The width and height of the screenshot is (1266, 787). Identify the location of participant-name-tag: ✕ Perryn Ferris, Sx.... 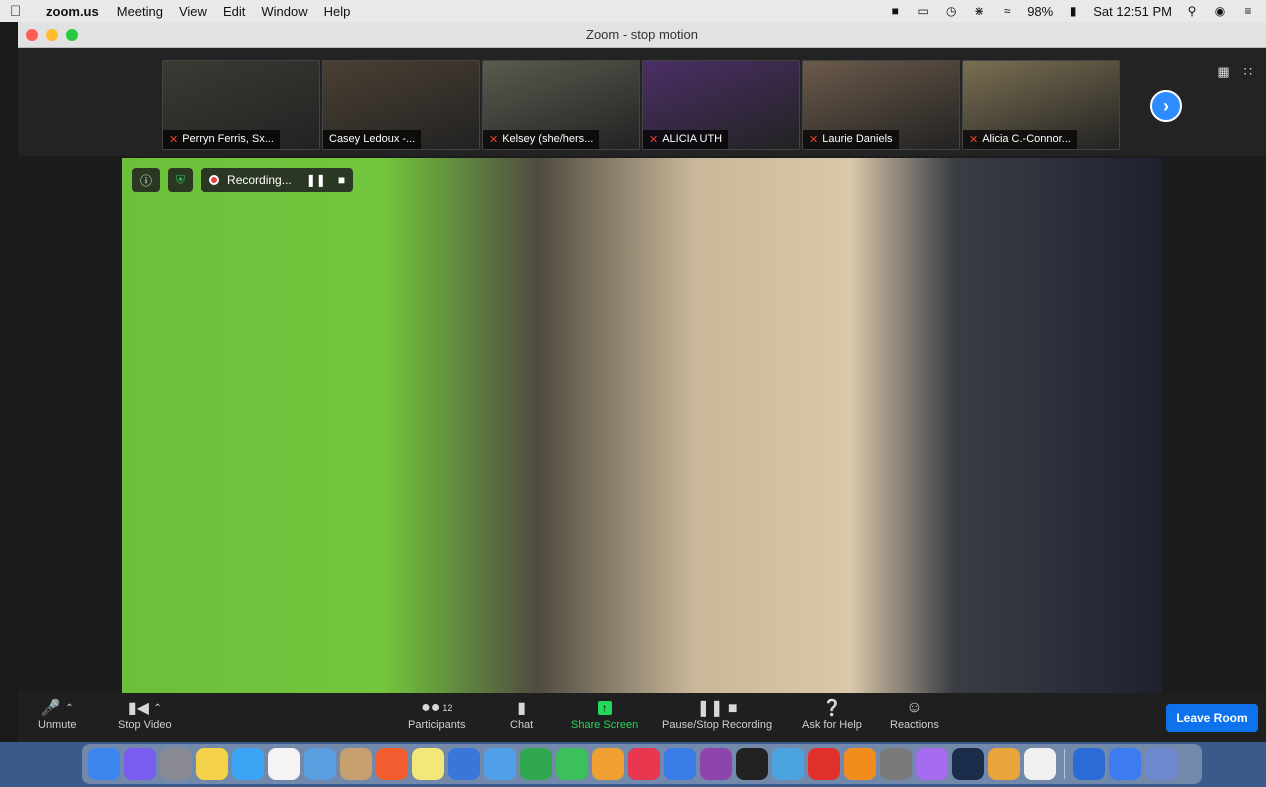
(221, 139).